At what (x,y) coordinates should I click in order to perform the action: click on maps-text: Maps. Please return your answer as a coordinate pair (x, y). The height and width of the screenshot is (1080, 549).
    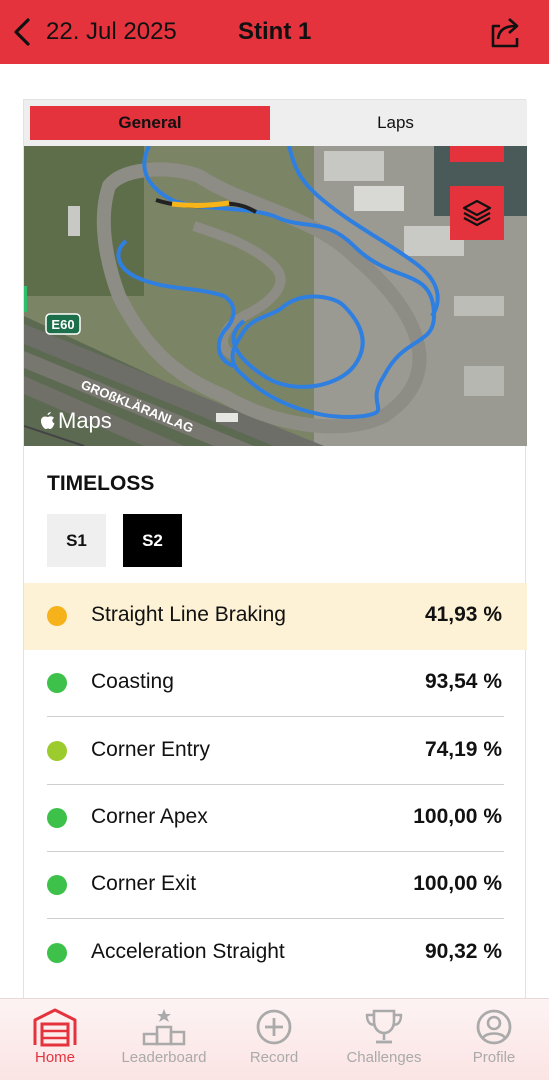
    Looking at the image, I should click on (85, 420).